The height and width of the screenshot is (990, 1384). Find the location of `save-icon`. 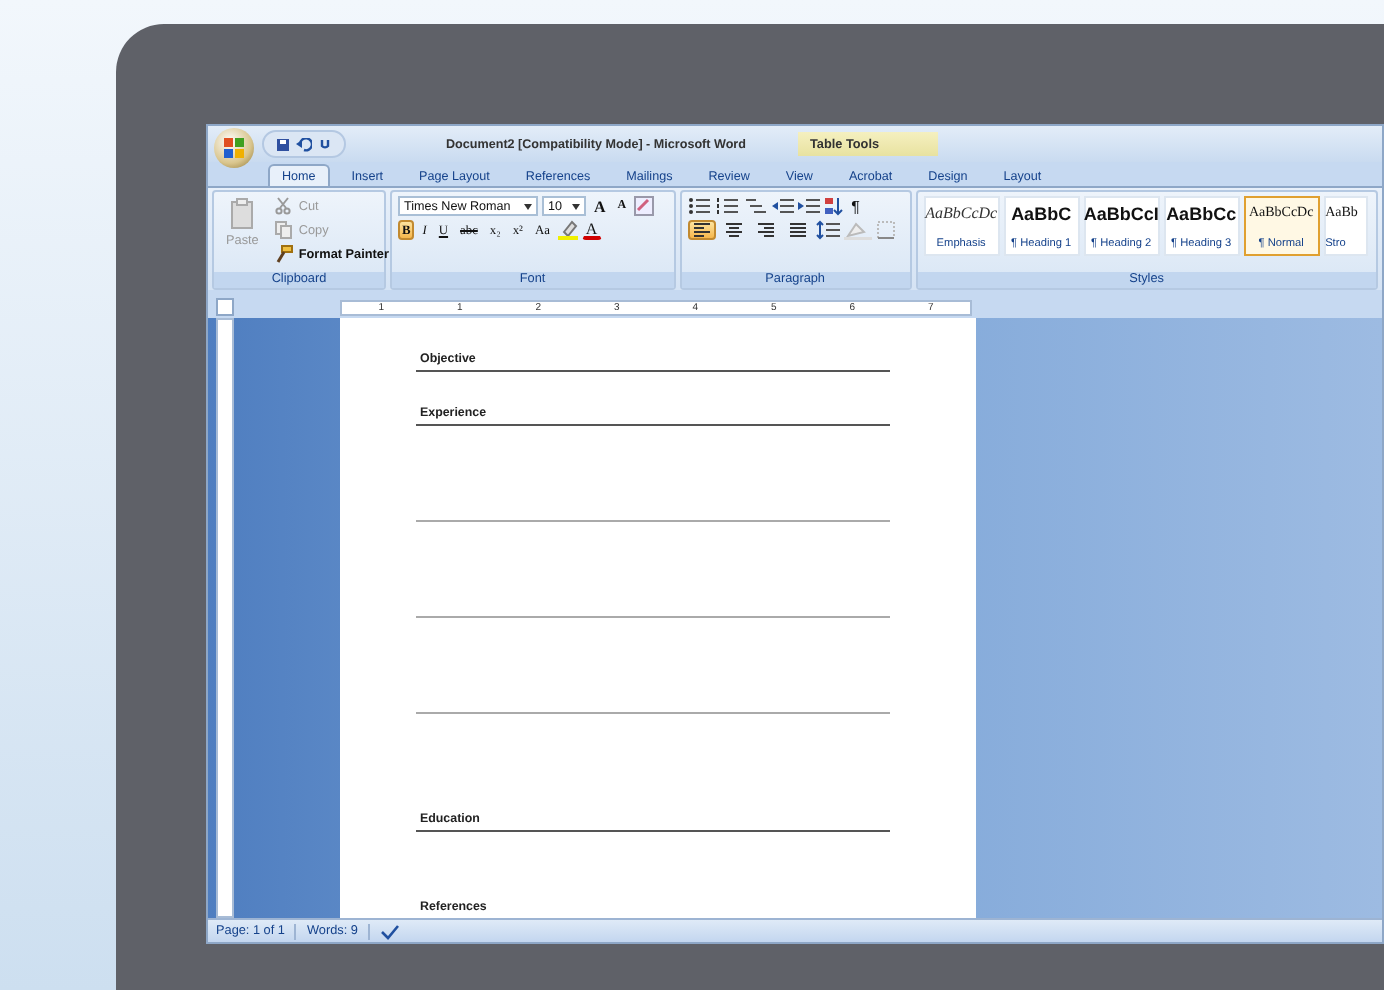

save-icon is located at coordinates (283, 144).